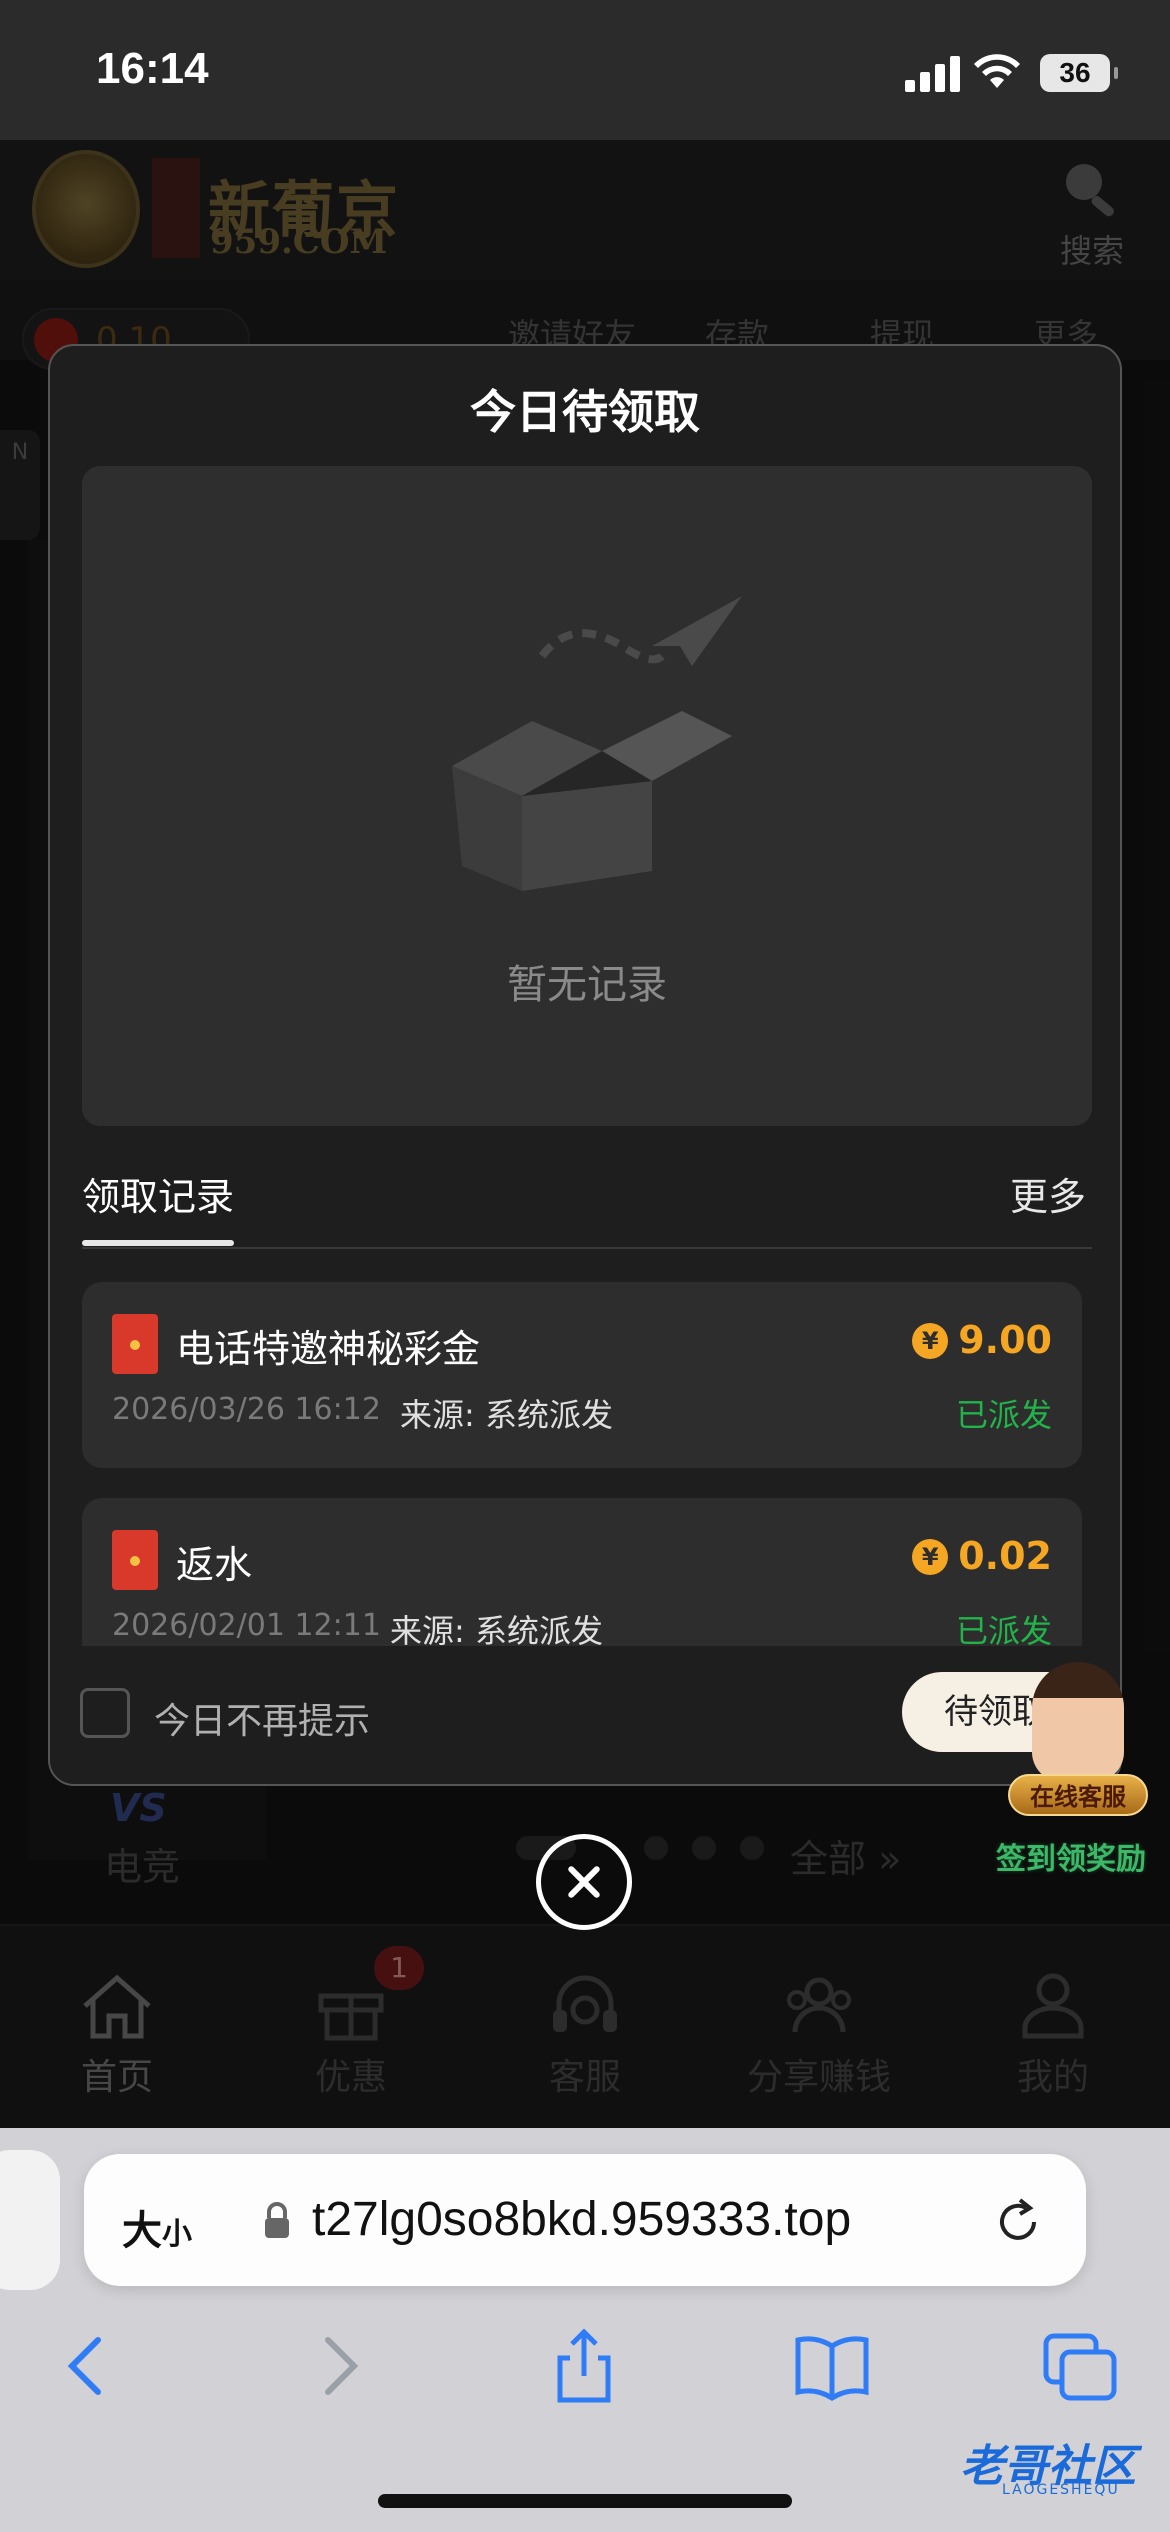  Describe the element at coordinates (585, 2501) in the screenshot. I see `home-indicator` at that location.